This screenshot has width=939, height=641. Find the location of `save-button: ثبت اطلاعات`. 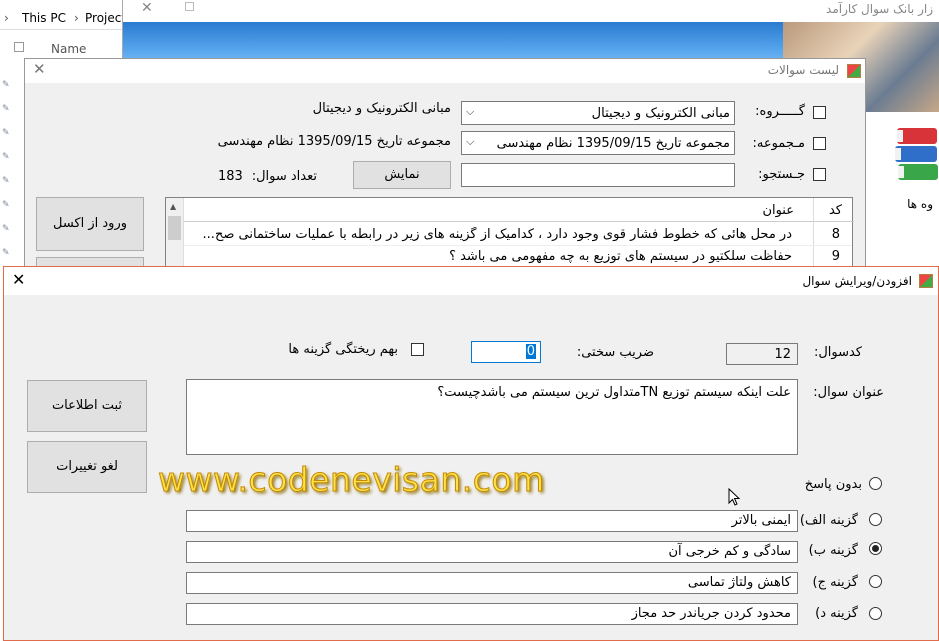

save-button: ثبت اطلاعات is located at coordinates (87, 406).